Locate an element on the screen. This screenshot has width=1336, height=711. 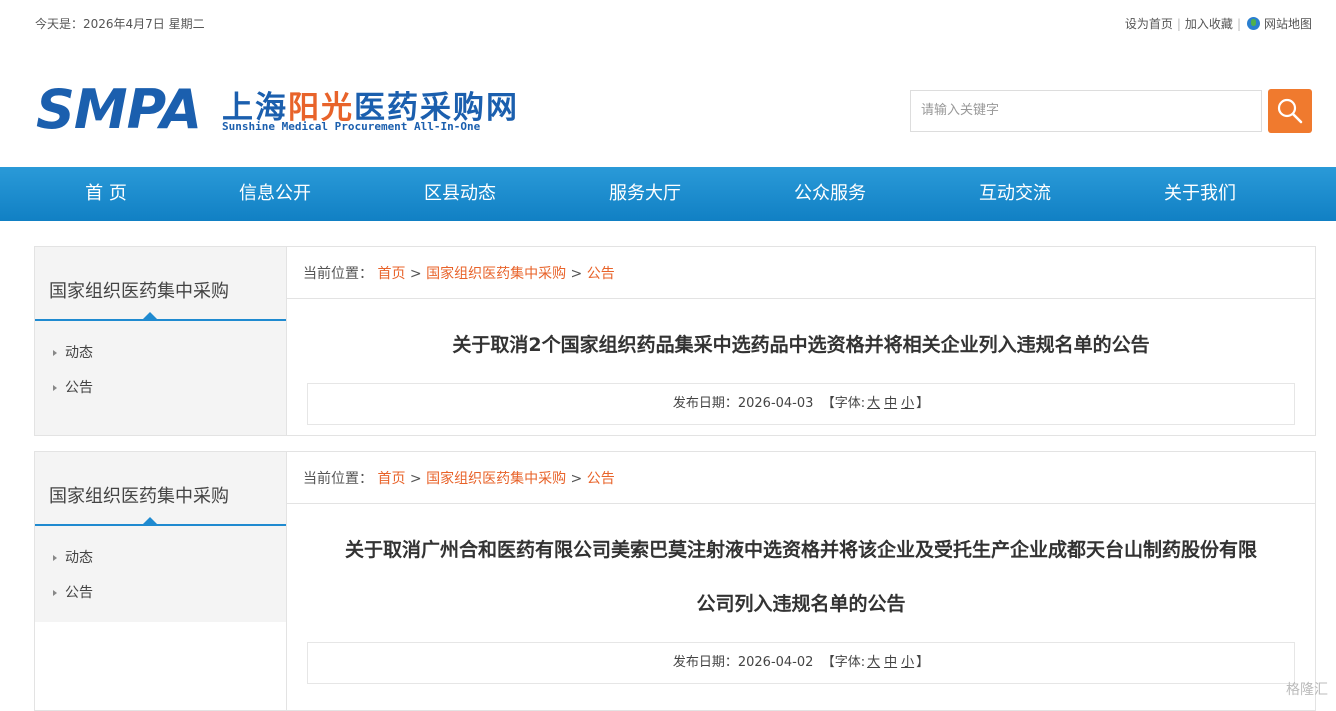
nav-item-service-hall: 服务大厅 is located at coordinates (645, 194).